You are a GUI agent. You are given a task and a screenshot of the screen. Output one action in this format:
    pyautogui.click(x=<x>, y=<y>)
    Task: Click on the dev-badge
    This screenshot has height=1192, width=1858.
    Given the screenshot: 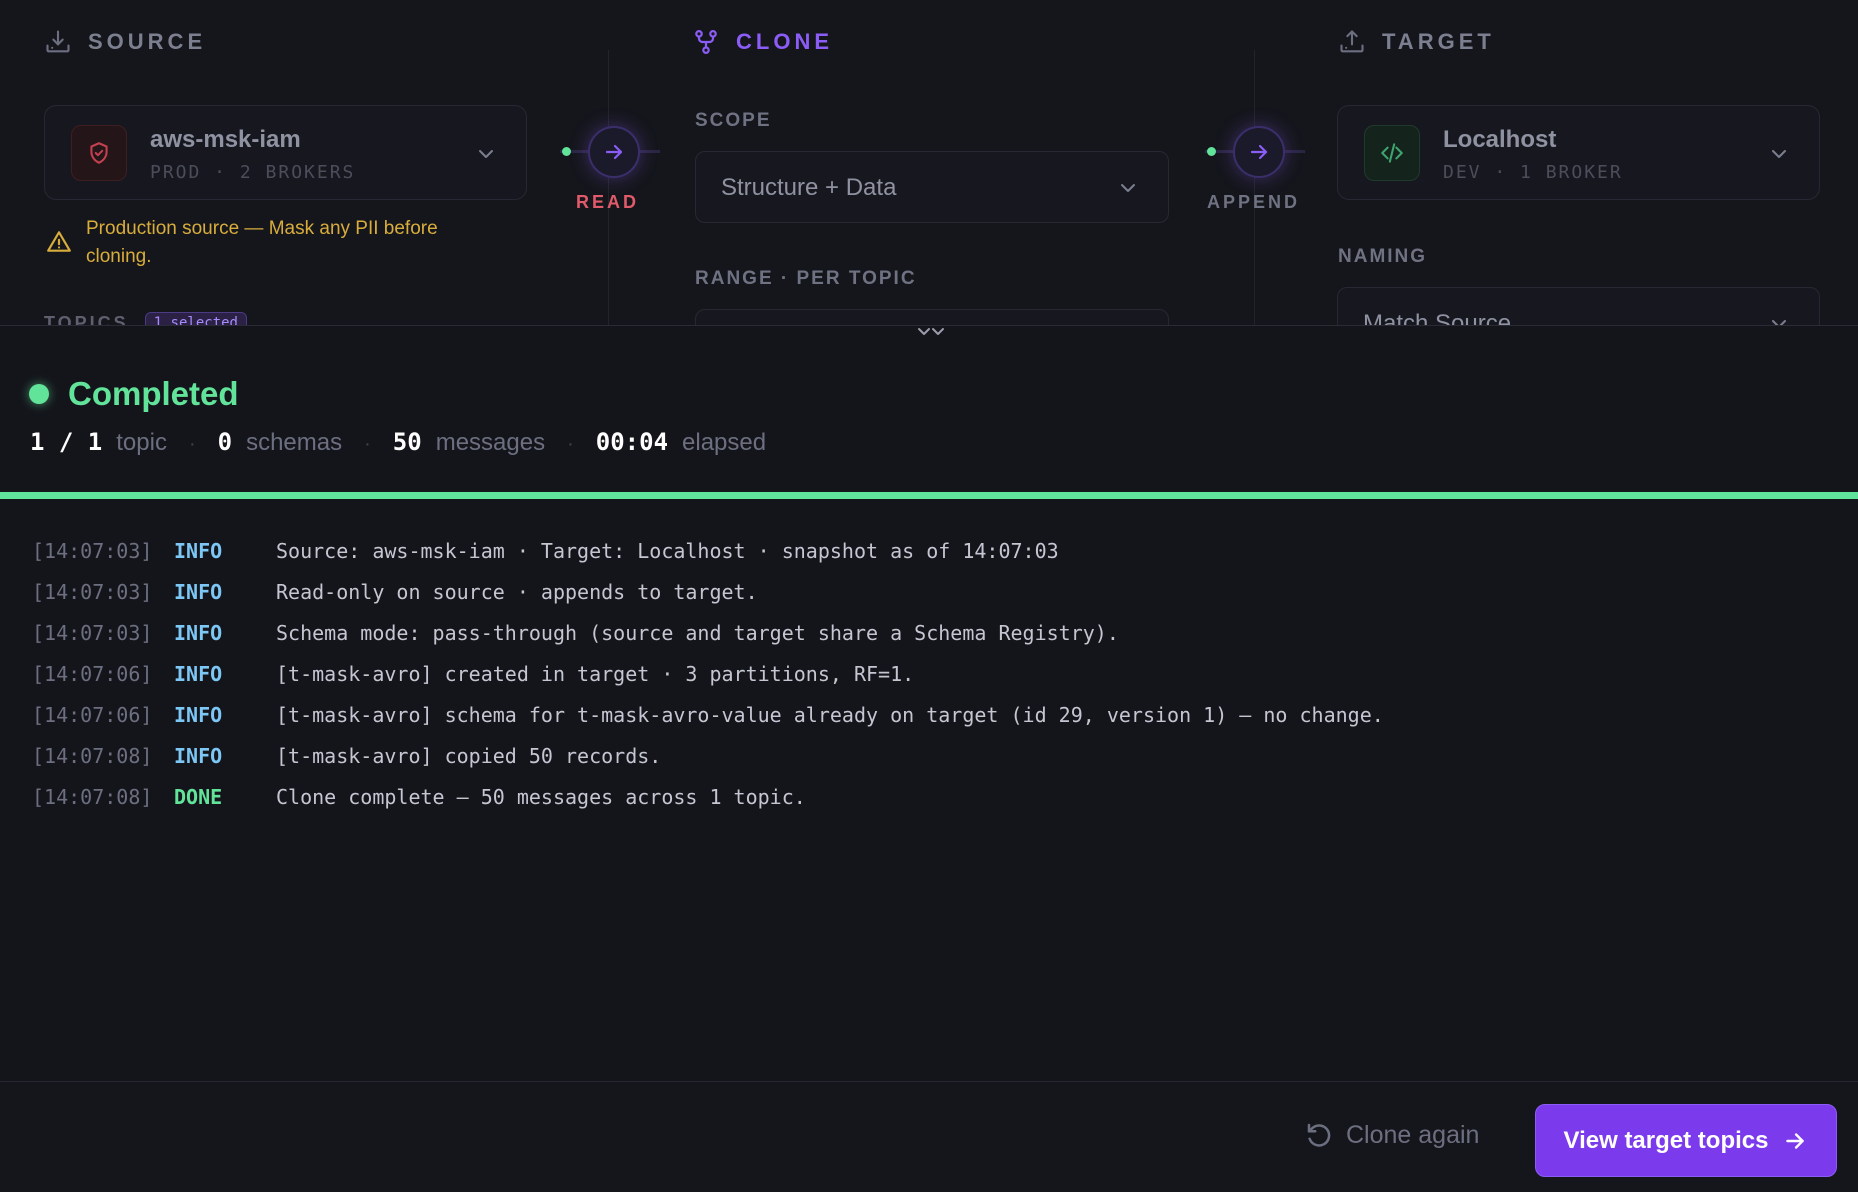 What is the action you would take?
    pyautogui.click(x=1392, y=153)
    